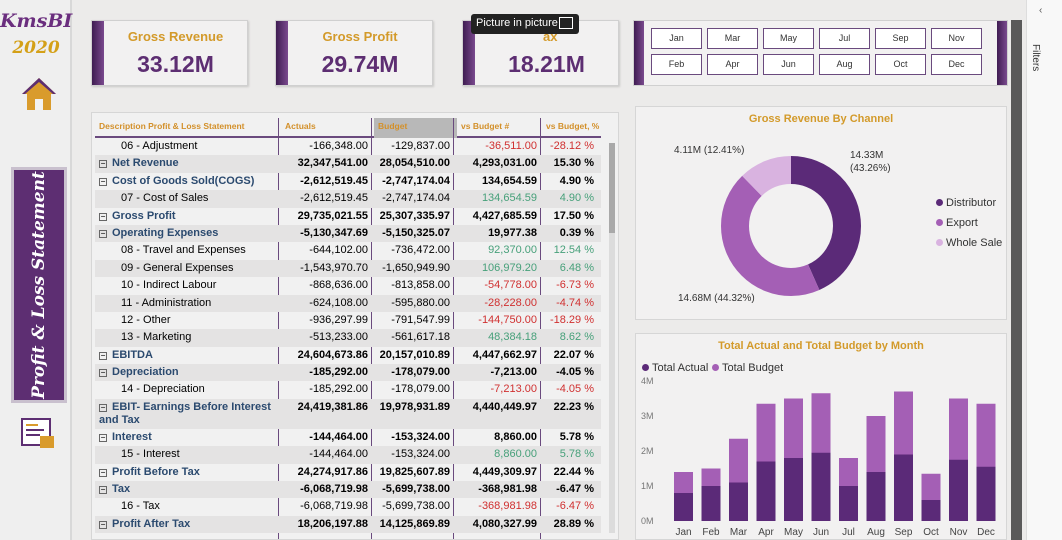 The width and height of the screenshot is (1062, 540). What do you see at coordinates (392, 126) in the screenshot?
I see `header-budget: Budget` at bounding box center [392, 126].